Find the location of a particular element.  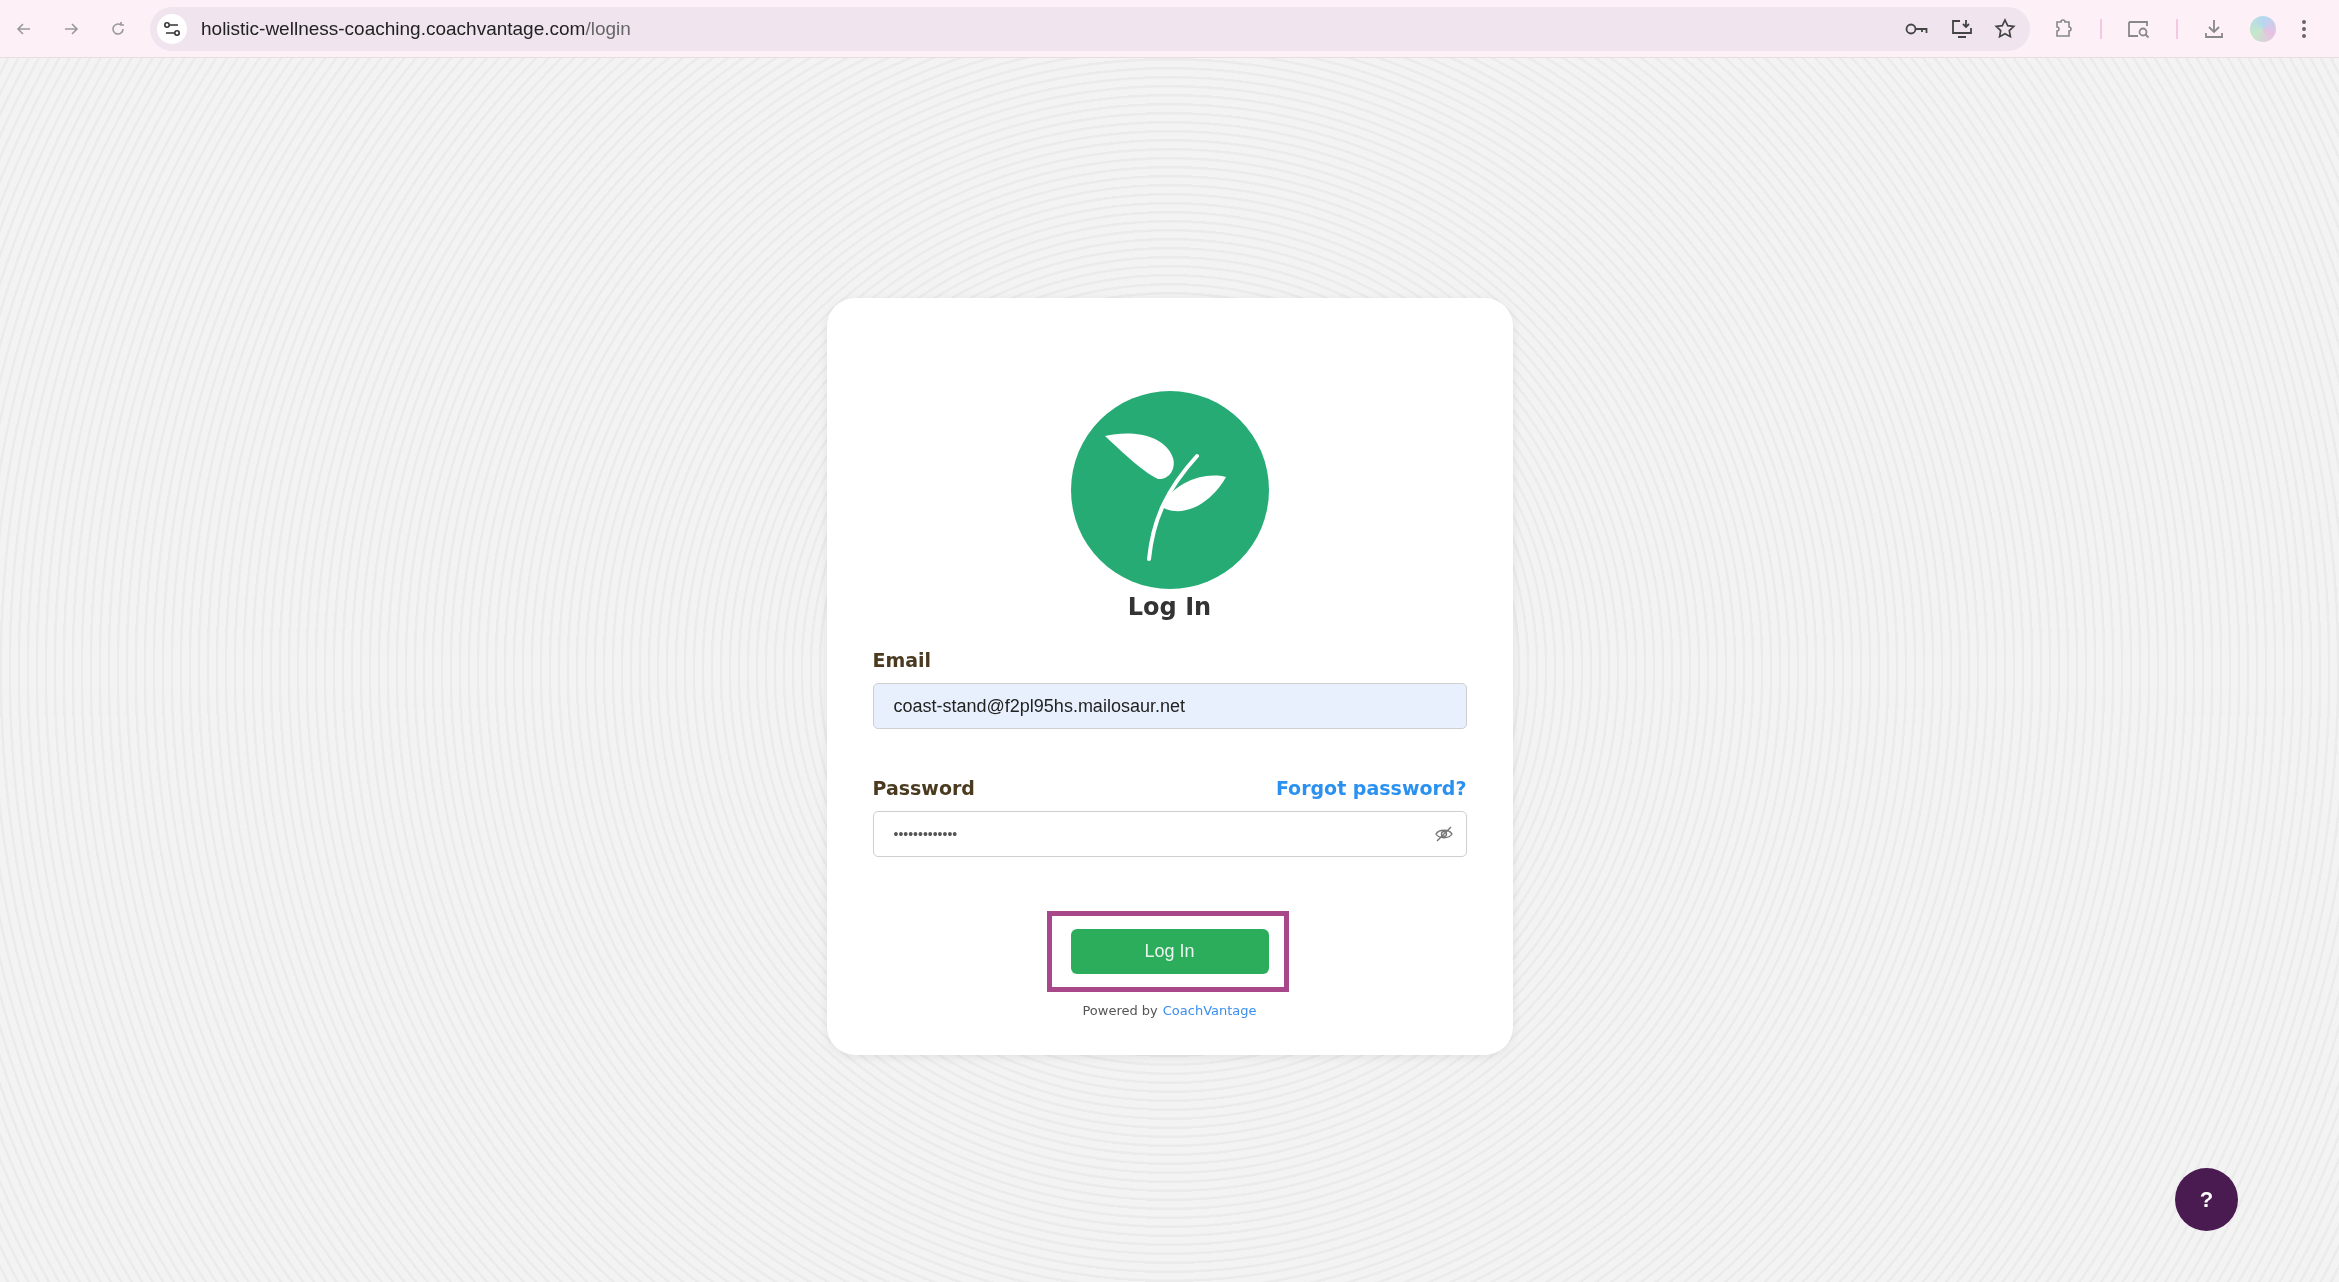

address-bar: holistic-wellness-coaching.coachvantage.com/login is located at coordinates (1090, 28).